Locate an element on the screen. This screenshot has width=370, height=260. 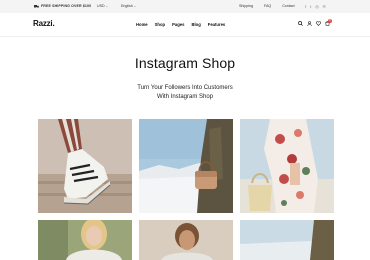
subtitle-line-2: With Instagram Shop is located at coordinates (185, 97).